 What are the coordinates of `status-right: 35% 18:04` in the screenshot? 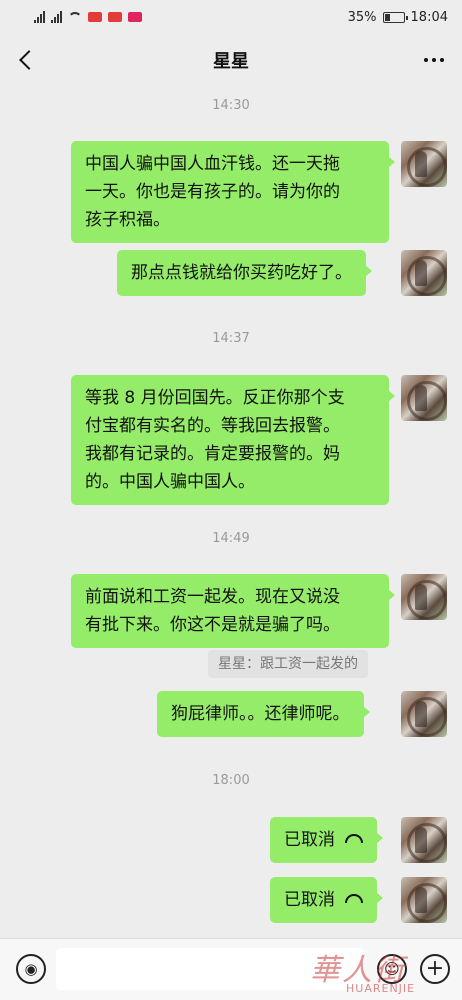 It's located at (398, 17).